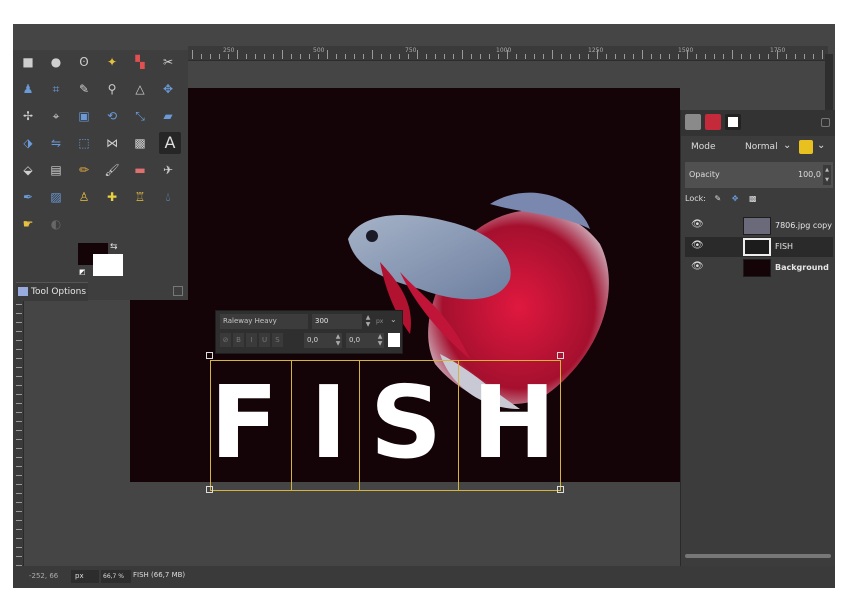 Image resolution: width=850 pixels, height=600 pixels. Describe the element at coordinates (28, 116) in the screenshot. I see `align-icon: ✢` at that location.